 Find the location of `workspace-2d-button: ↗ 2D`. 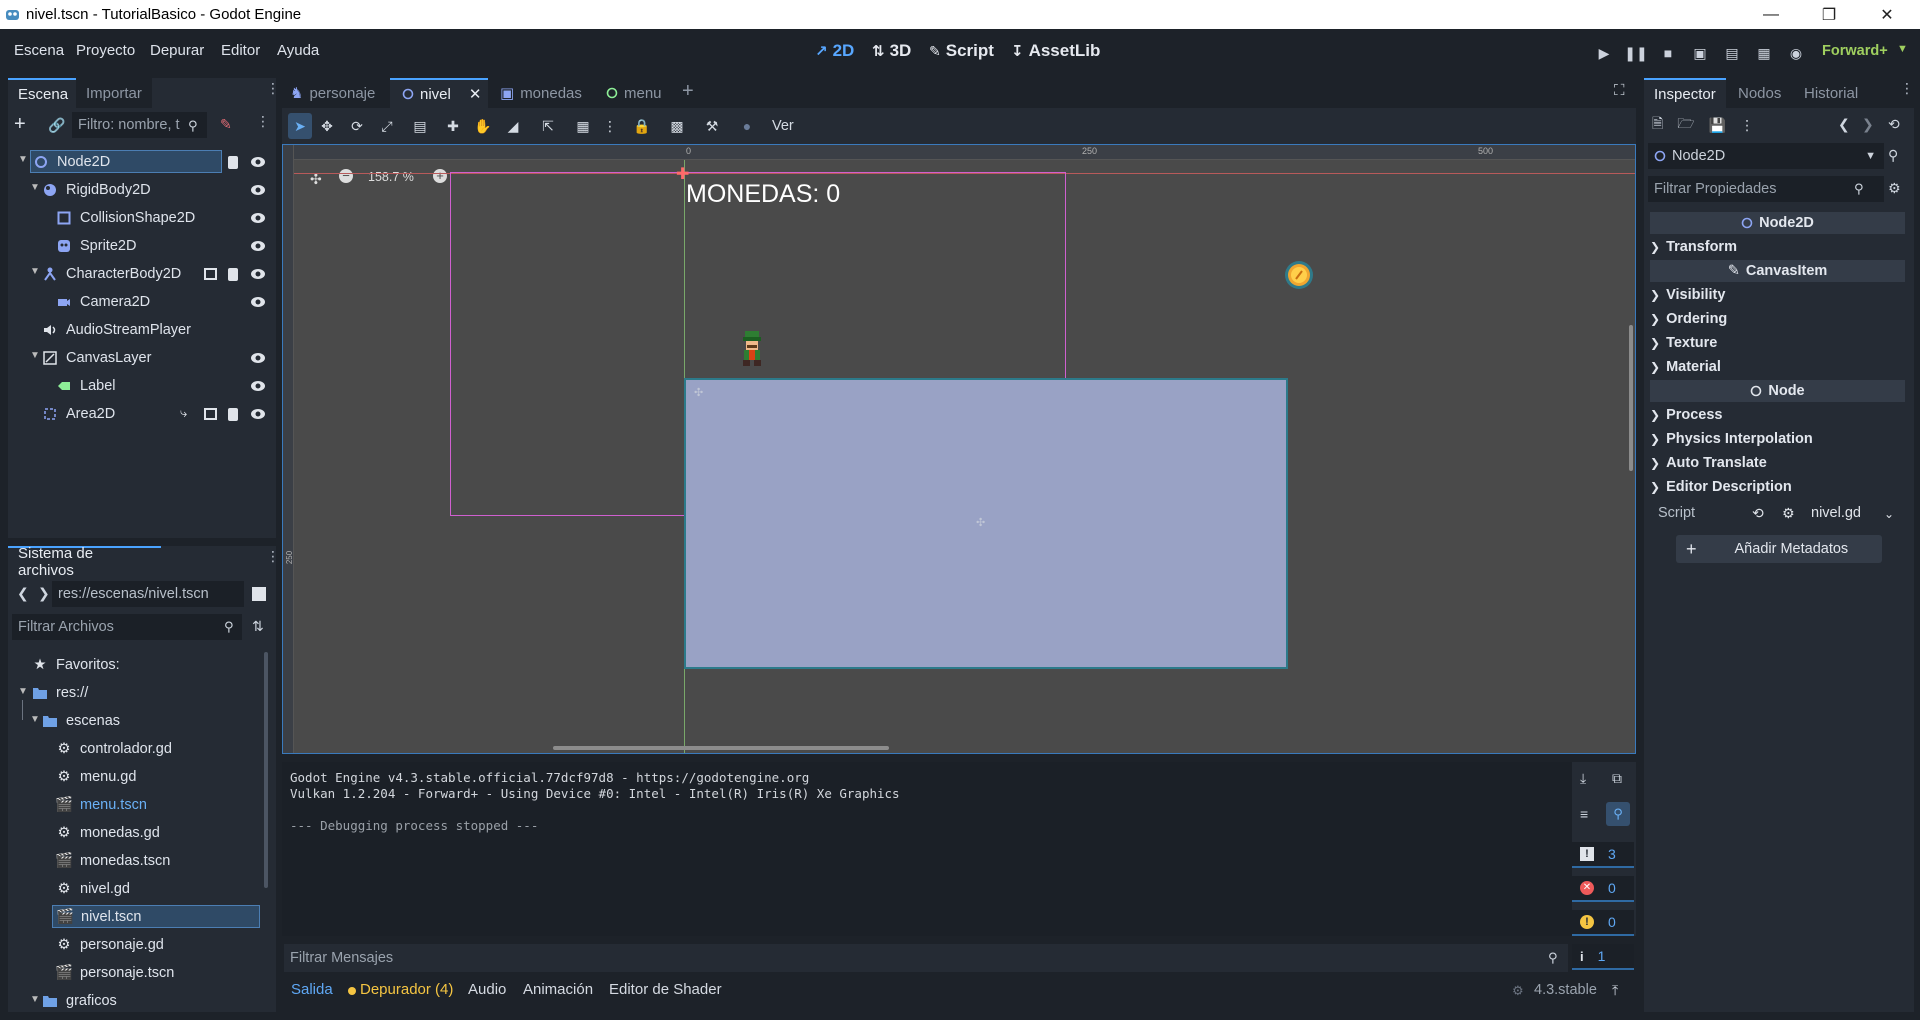

workspace-2d-button: ↗ 2D is located at coordinates (834, 51).